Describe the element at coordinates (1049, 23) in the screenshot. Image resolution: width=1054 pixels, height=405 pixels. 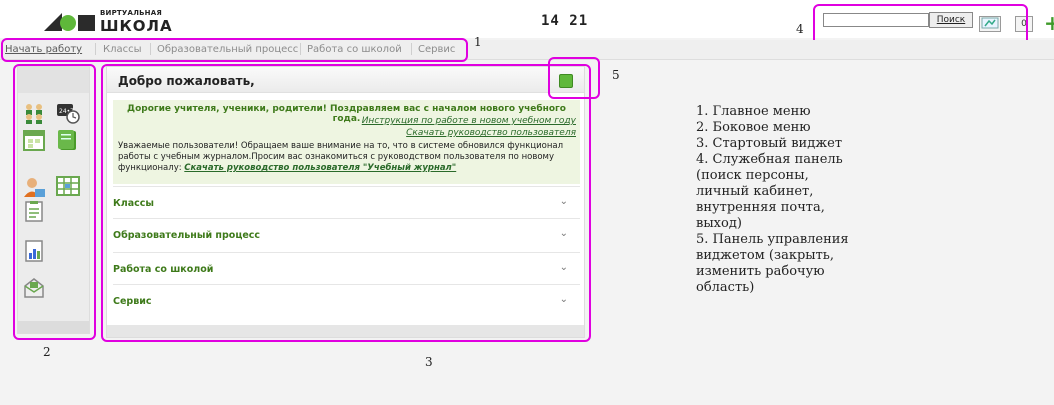
I see `plus-icon: +` at that location.